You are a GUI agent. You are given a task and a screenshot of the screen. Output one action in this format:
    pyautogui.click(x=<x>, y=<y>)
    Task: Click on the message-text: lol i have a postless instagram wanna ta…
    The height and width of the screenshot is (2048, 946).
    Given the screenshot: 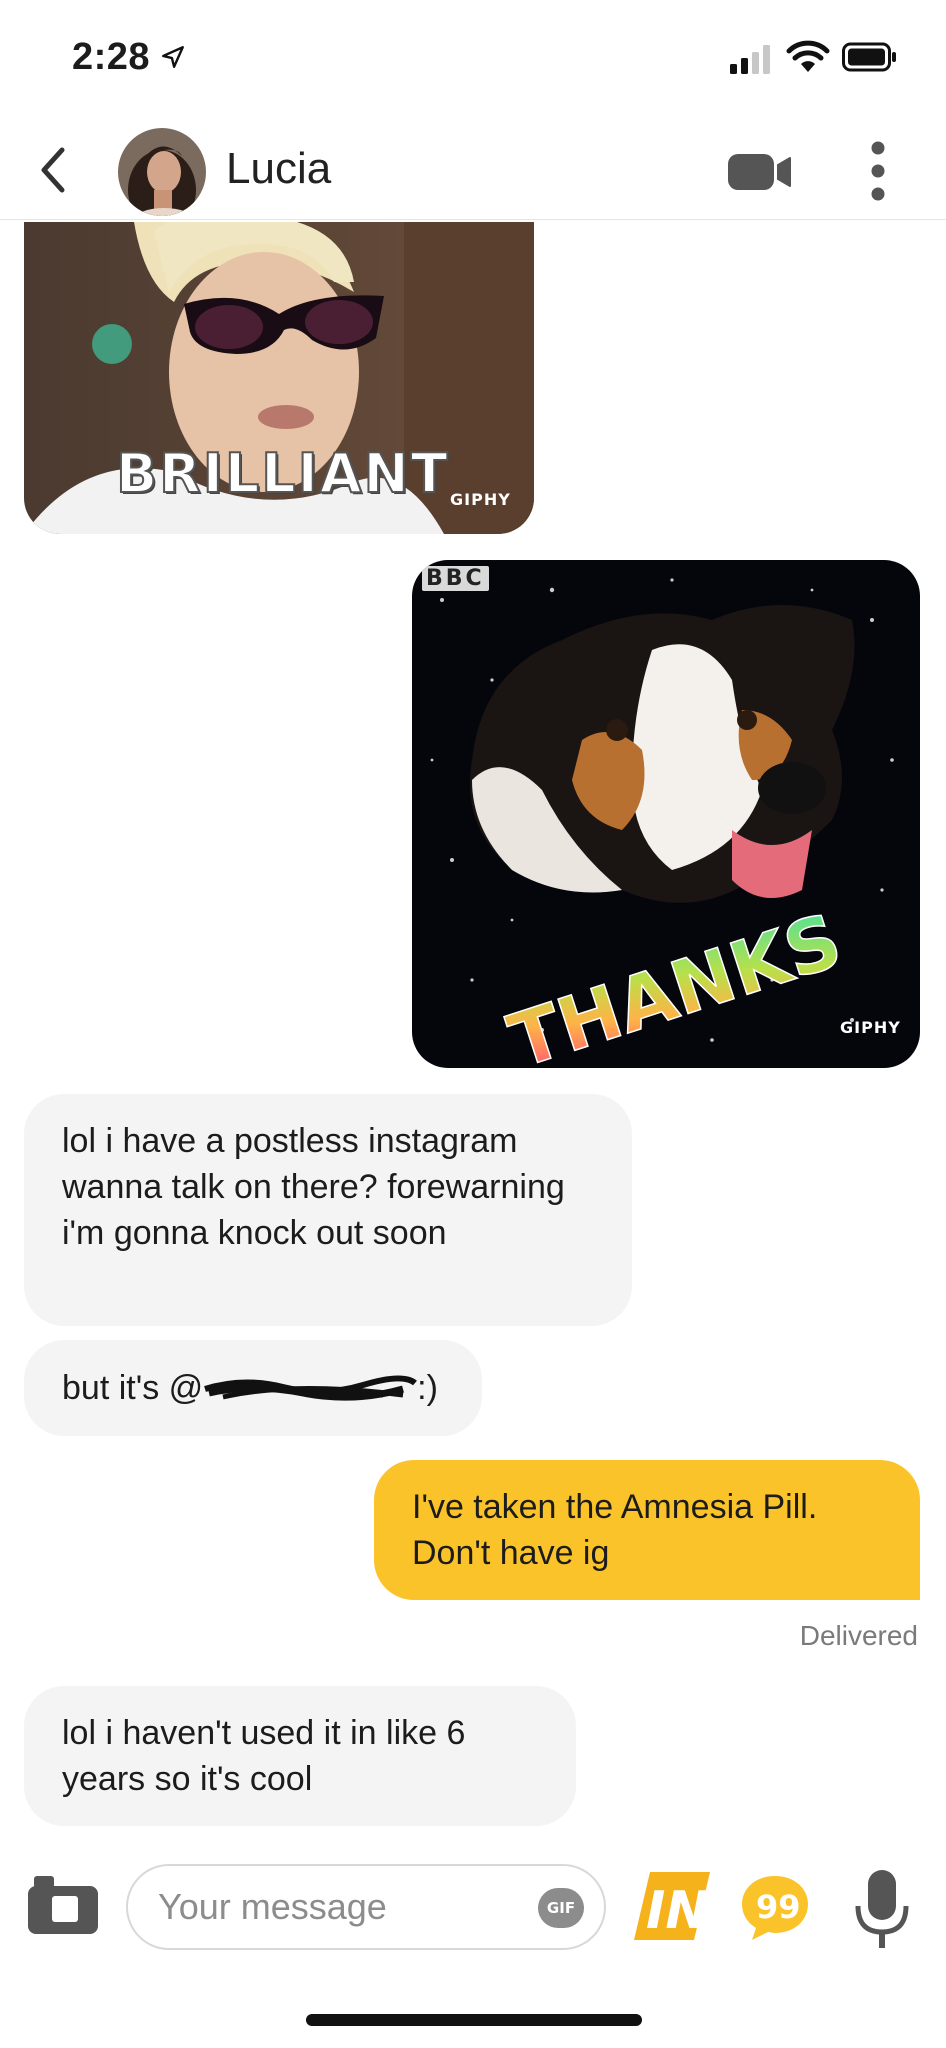 What is the action you would take?
    pyautogui.click(x=313, y=1187)
    